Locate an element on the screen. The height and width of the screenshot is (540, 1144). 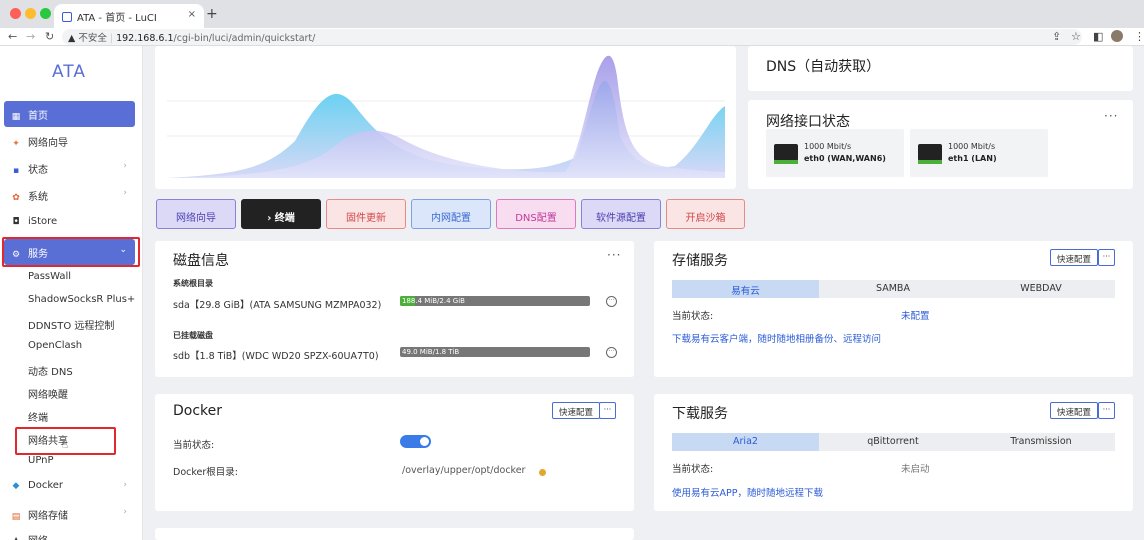
usage-text: 188.4 MiB/2.4 GiB is located at coordinates (433, 301).